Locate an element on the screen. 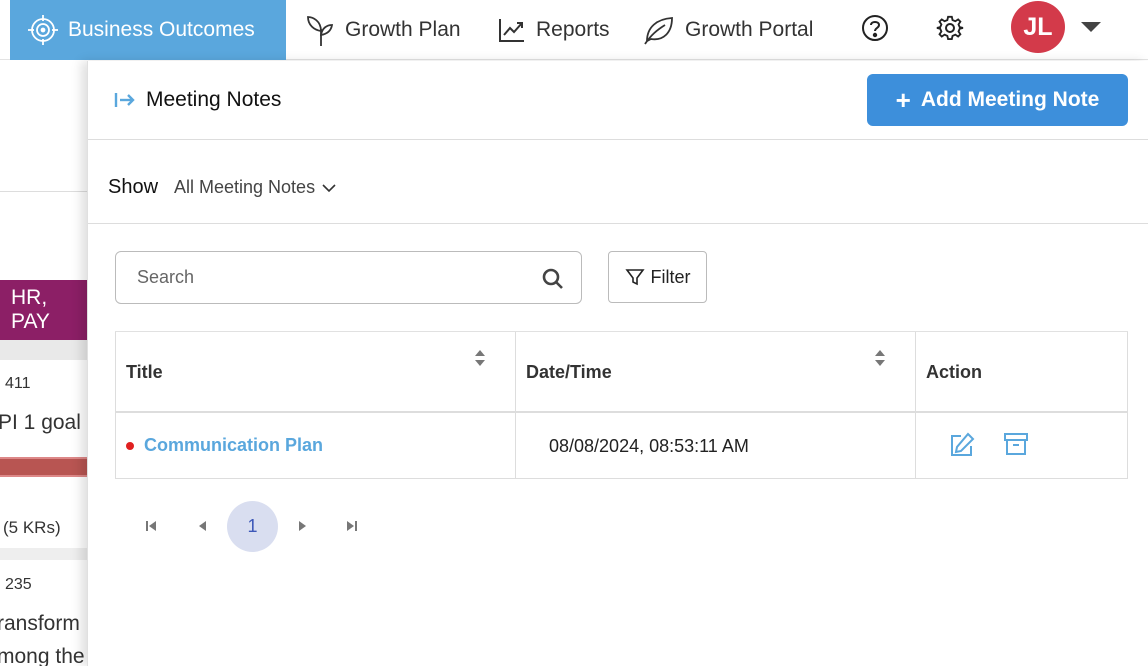 This screenshot has height=666, width=1148. meeting-note-title: Communication Plan is located at coordinates (234, 445).